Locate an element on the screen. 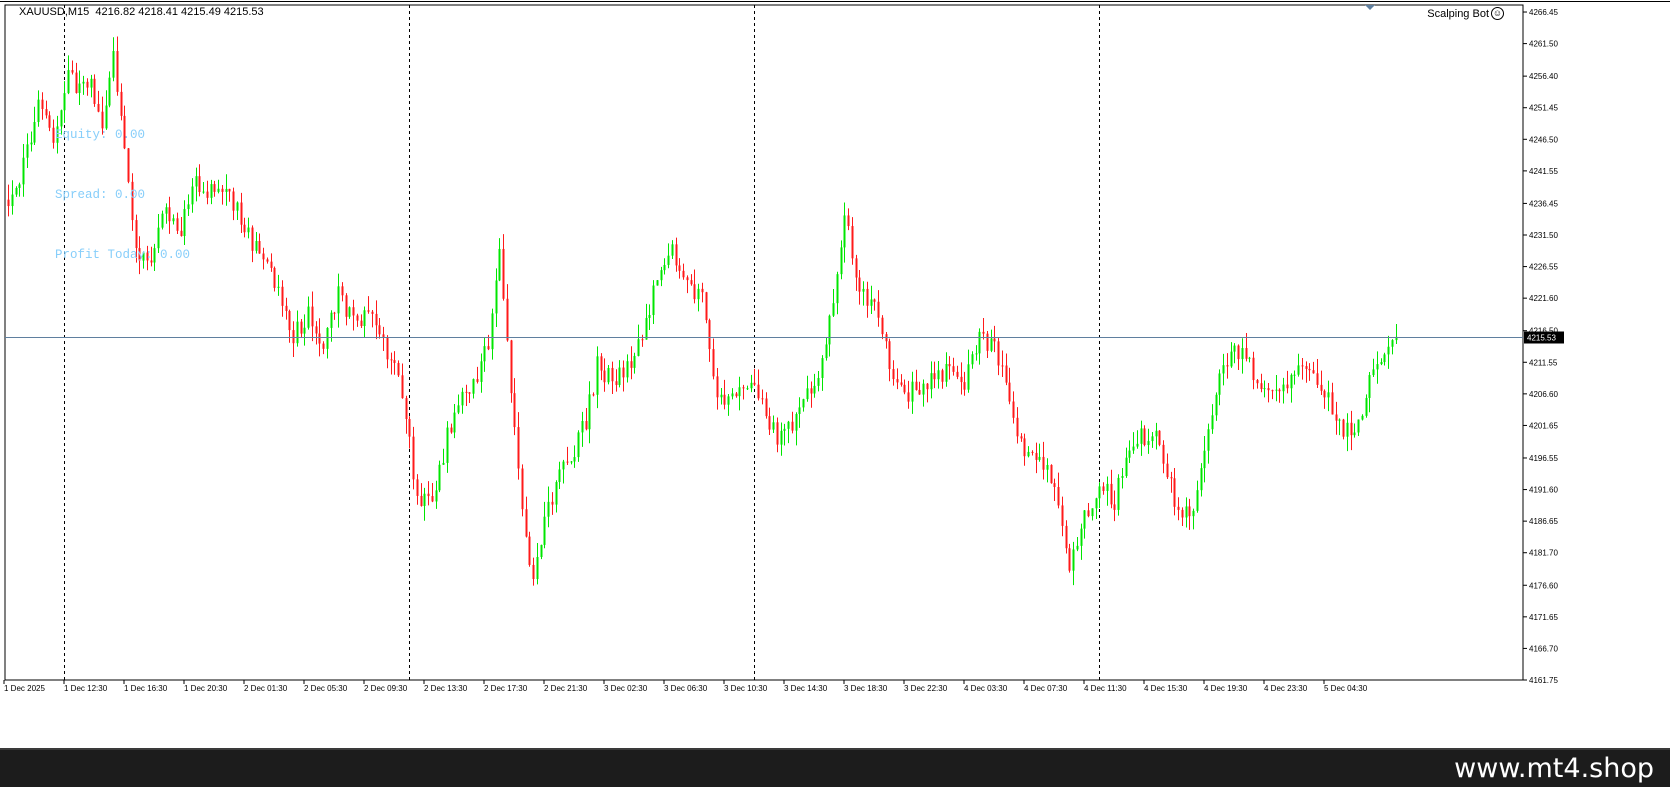 The image size is (1670, 787). y-tick-label: 4166.70 is located at coordinates (1543, 648).